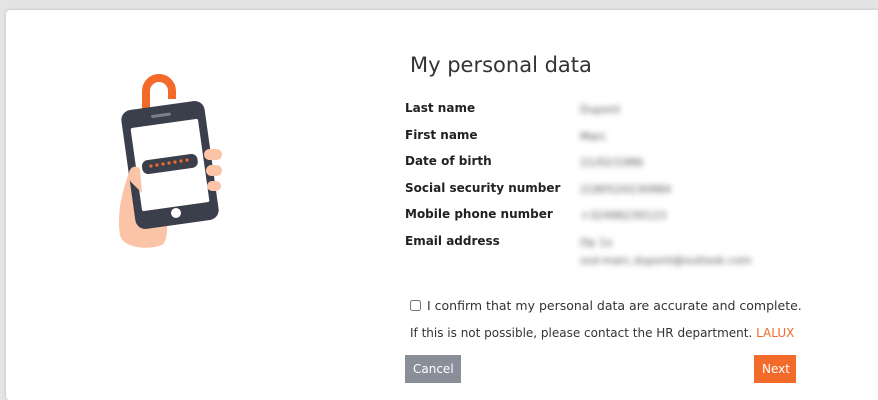 The height and width of the screenshot is (400, 878). Describe the element at coordinates (666, 252) in the screenshot. I see `field-value: Op 1x ssd-marc.dupont@outlook.com` at that location.